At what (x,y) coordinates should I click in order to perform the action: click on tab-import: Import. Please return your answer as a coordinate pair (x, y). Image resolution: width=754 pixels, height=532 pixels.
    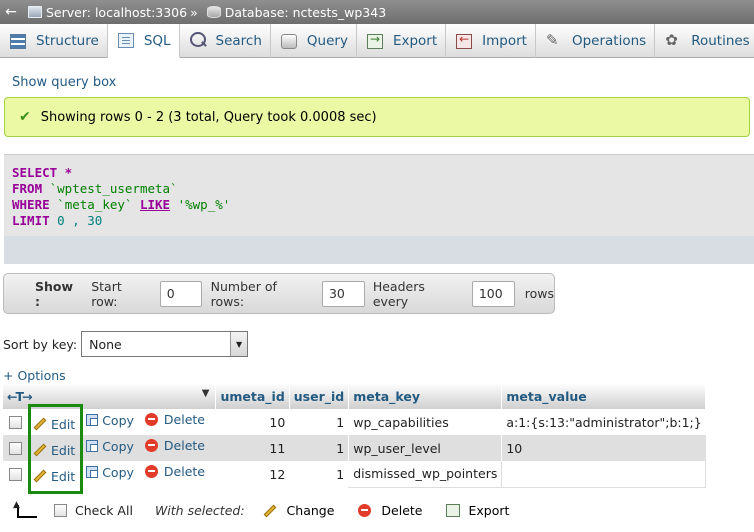
    Looking at the image, I should click on (491, 41).